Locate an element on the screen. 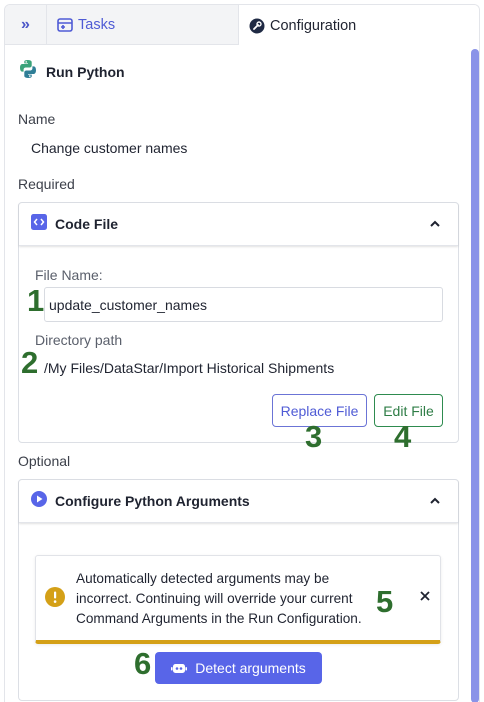 This screenshot has height=702, width=484. task-title: Run Python is located at coordinates (85, 71).